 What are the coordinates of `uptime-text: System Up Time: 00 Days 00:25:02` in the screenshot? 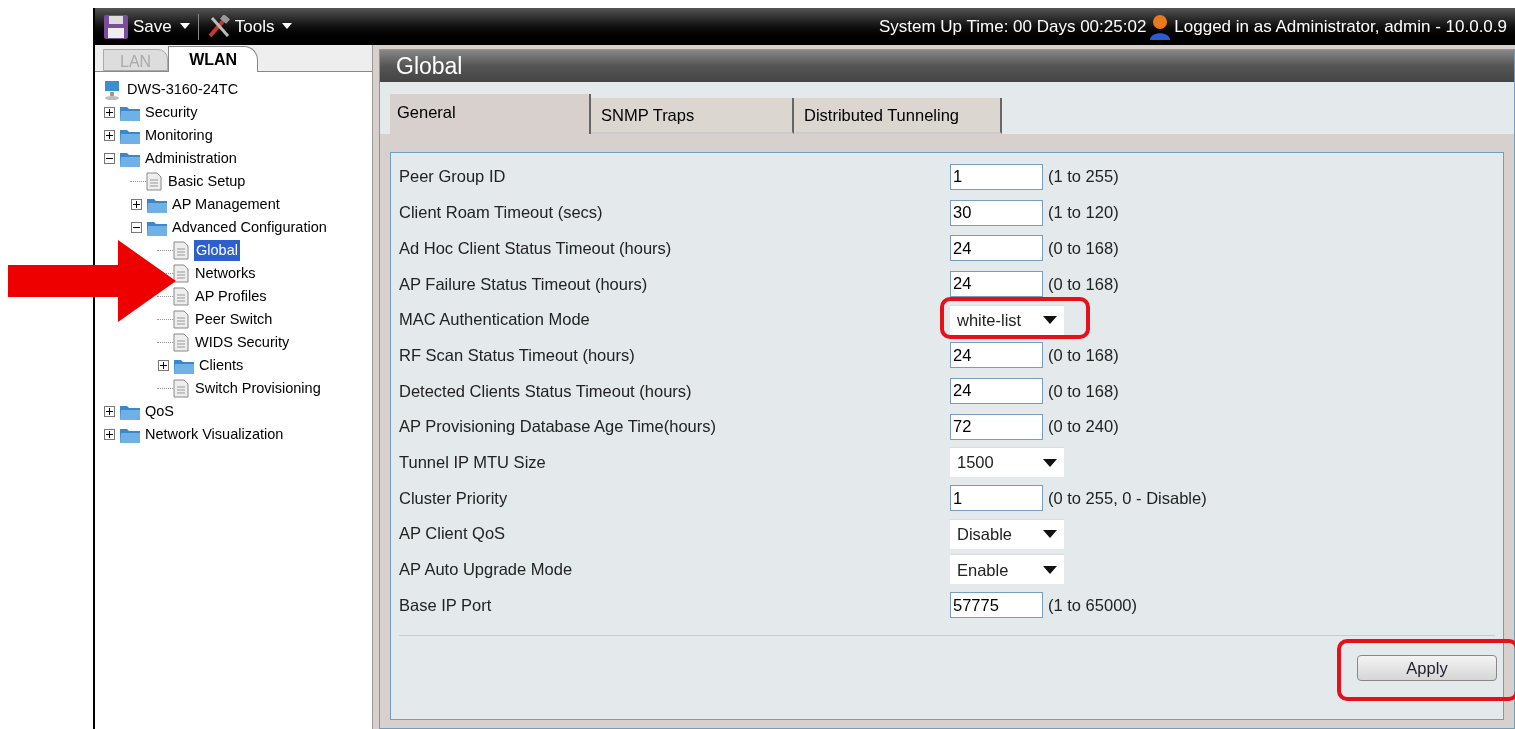 It's located at (1012, 26).